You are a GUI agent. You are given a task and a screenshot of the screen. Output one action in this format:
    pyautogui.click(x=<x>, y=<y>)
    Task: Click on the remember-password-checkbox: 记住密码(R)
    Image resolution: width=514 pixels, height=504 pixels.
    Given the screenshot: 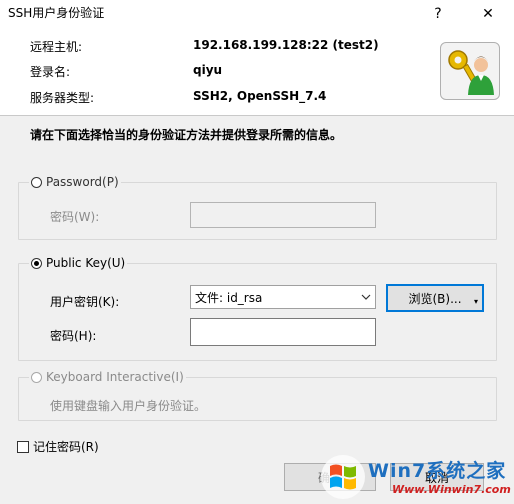 What is the action you would take?
    pyautogui.click(x=58, y=446)
    